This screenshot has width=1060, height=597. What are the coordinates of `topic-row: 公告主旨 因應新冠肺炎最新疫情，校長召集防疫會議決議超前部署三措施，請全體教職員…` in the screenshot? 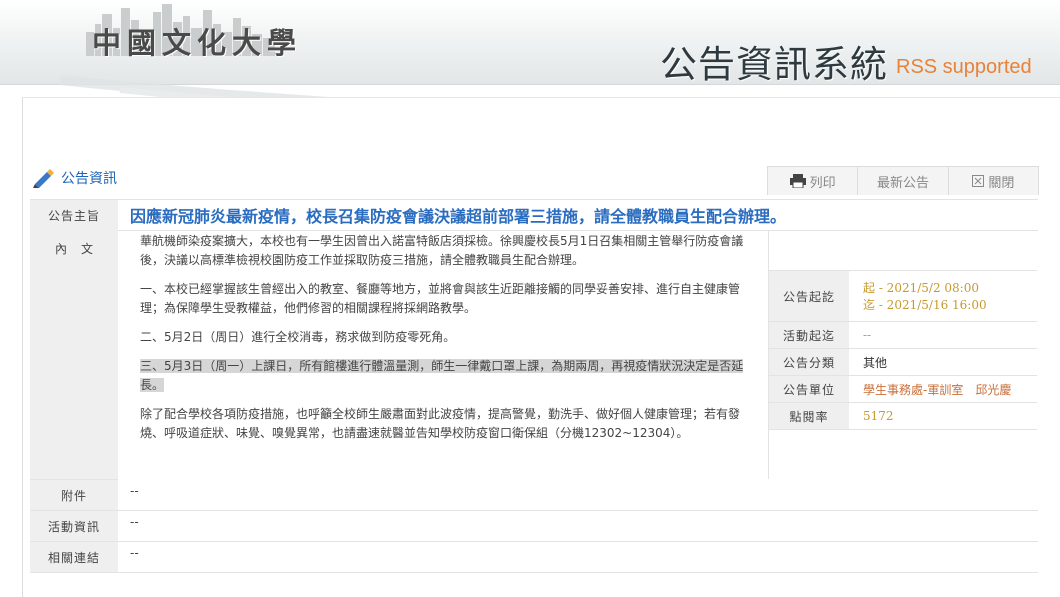 It's located at (534, 215).